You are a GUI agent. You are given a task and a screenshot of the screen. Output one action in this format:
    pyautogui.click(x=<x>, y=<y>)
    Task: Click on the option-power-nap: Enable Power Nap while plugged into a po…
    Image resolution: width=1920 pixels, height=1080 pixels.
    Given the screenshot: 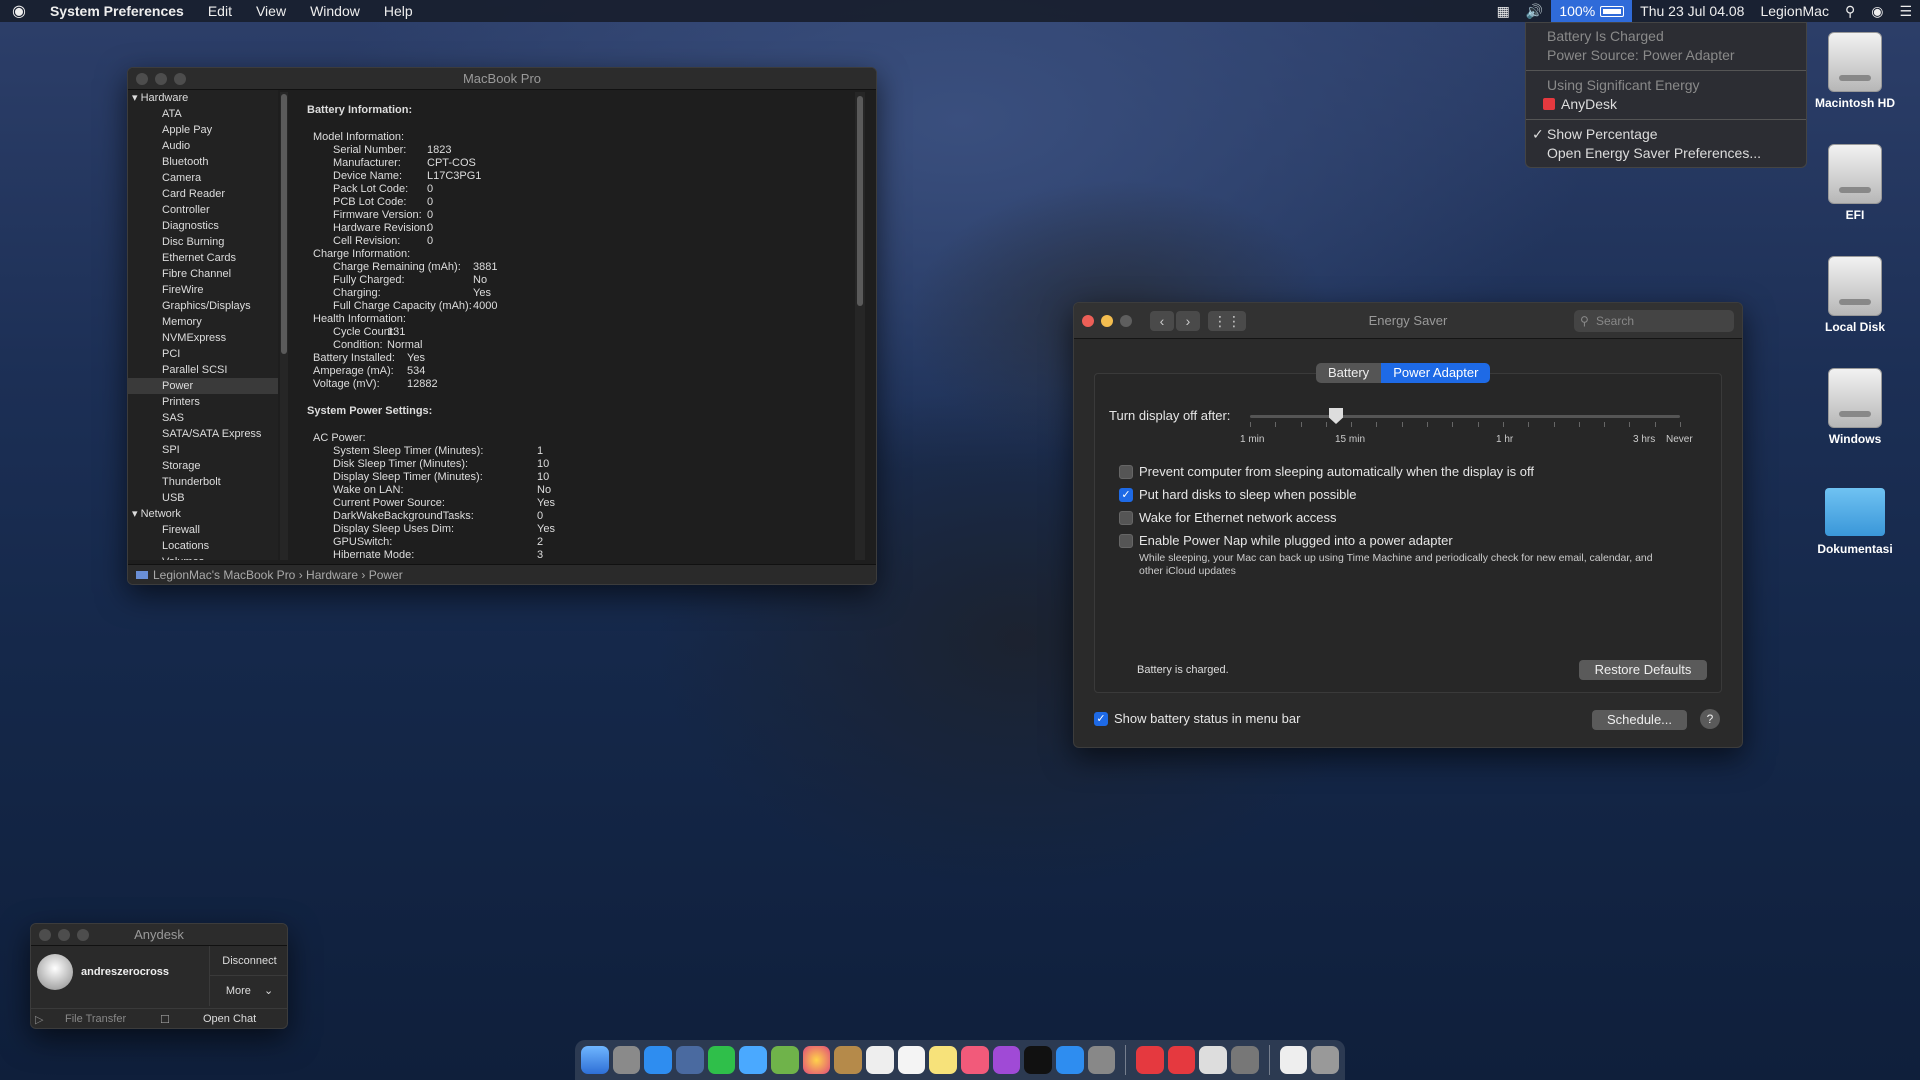 What is the action you would take?
    pyautogui.click(x=1286, y=540)
    